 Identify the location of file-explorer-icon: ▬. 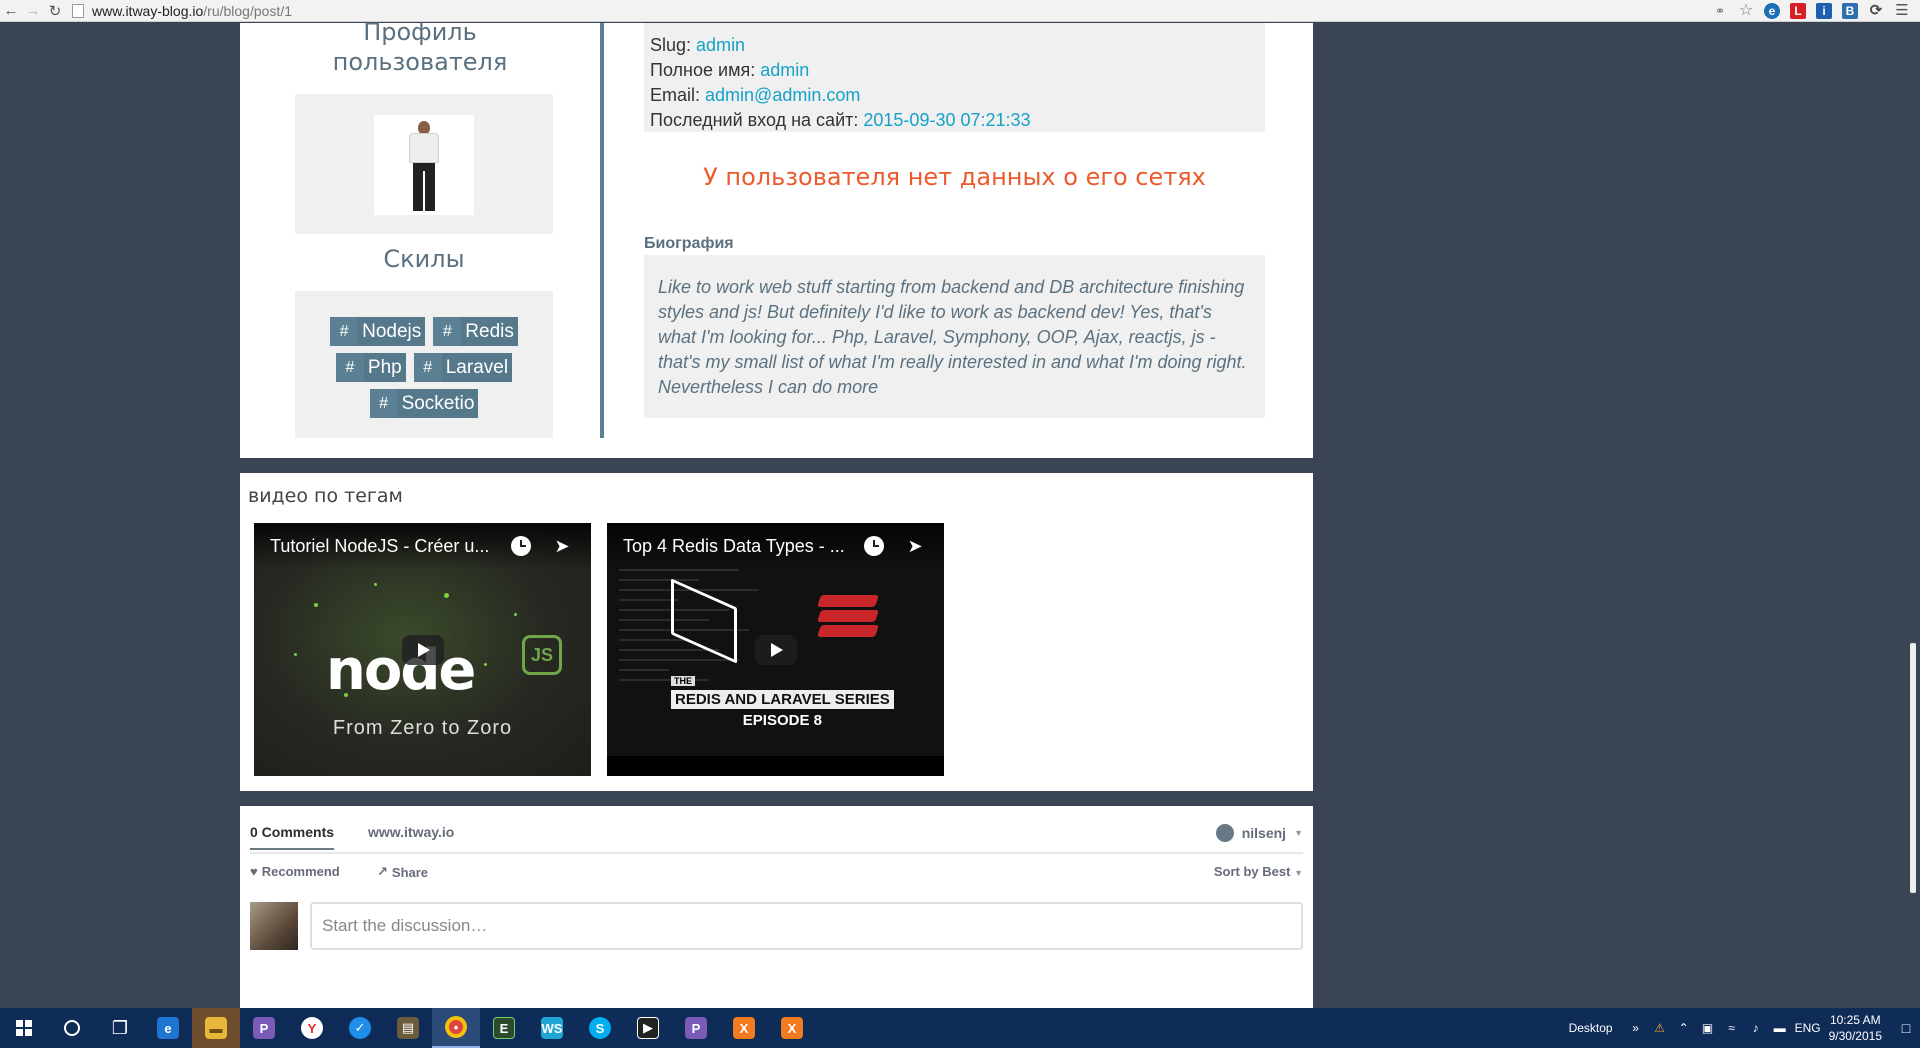
(216, 1028).